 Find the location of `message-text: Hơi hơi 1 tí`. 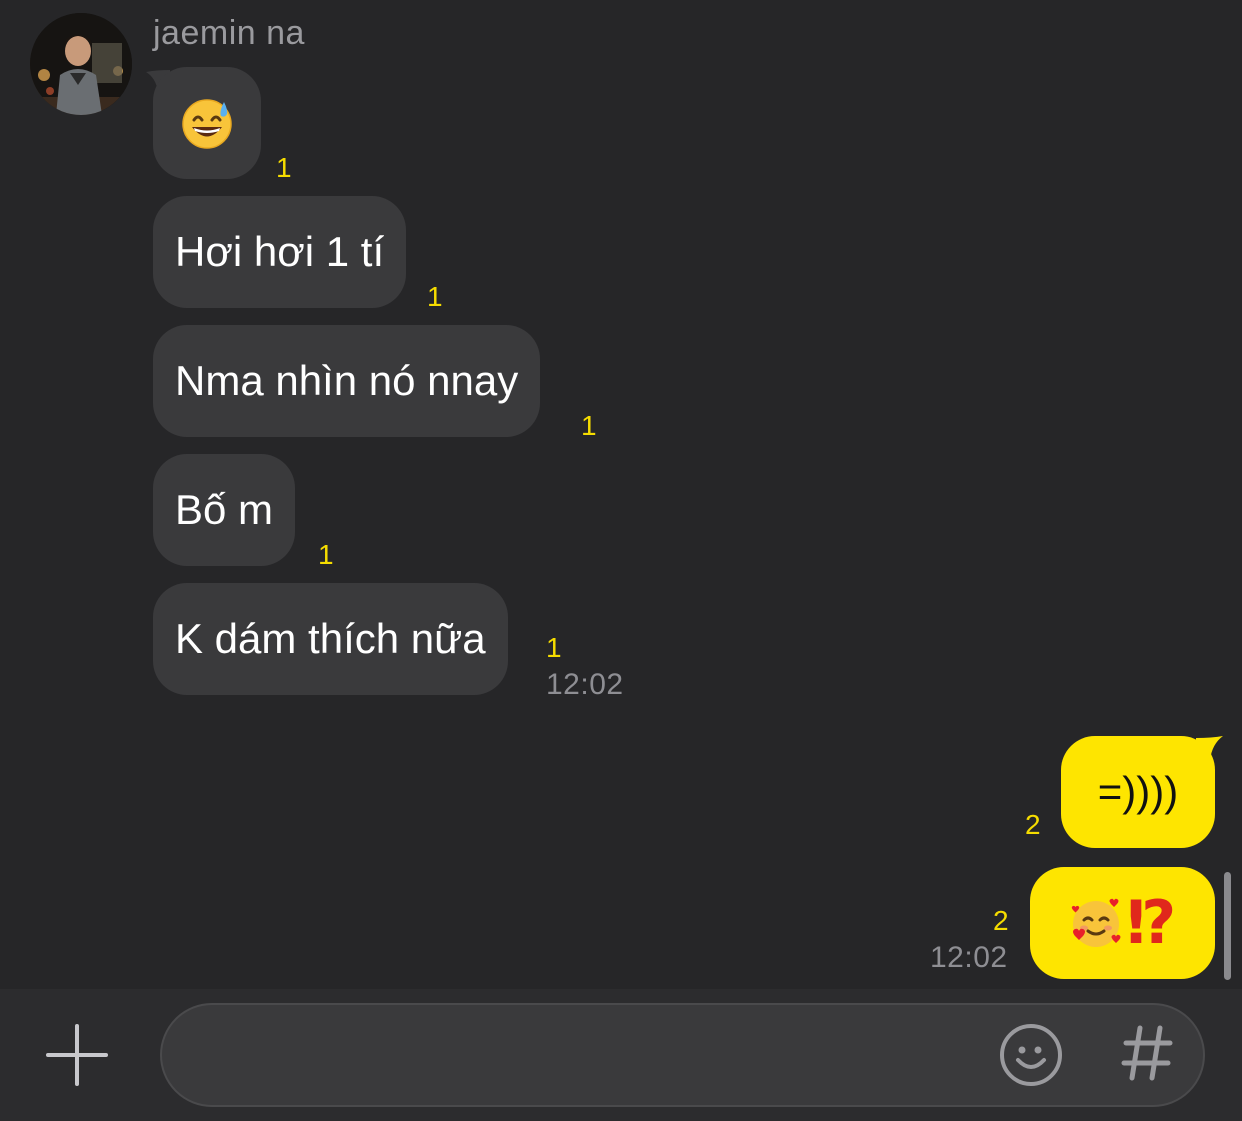

message-text: Hơi hơi 1 tí is located at coordinates (280, 251).